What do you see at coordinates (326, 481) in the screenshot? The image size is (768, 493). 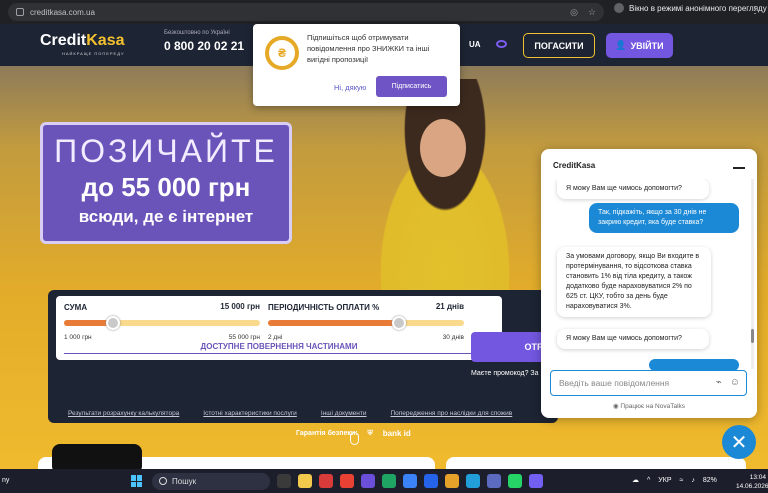 I see `opera-icon` at bounding box center [326, 481].